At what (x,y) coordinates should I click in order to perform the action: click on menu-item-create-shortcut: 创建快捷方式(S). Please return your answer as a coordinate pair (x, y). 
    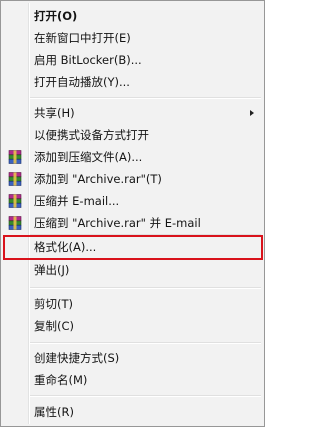
    Looking at the image, I should click on (132, 358).